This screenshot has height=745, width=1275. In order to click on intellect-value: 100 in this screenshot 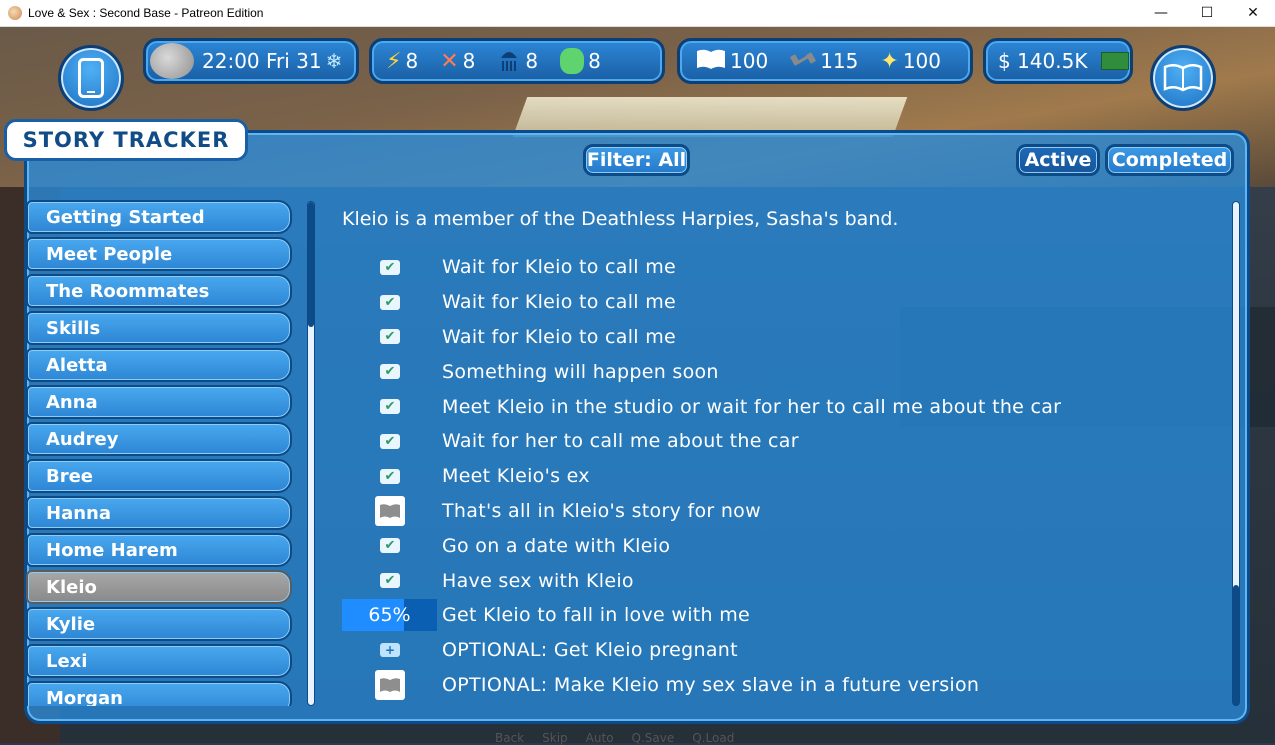, I will do `click(749, 61)`.